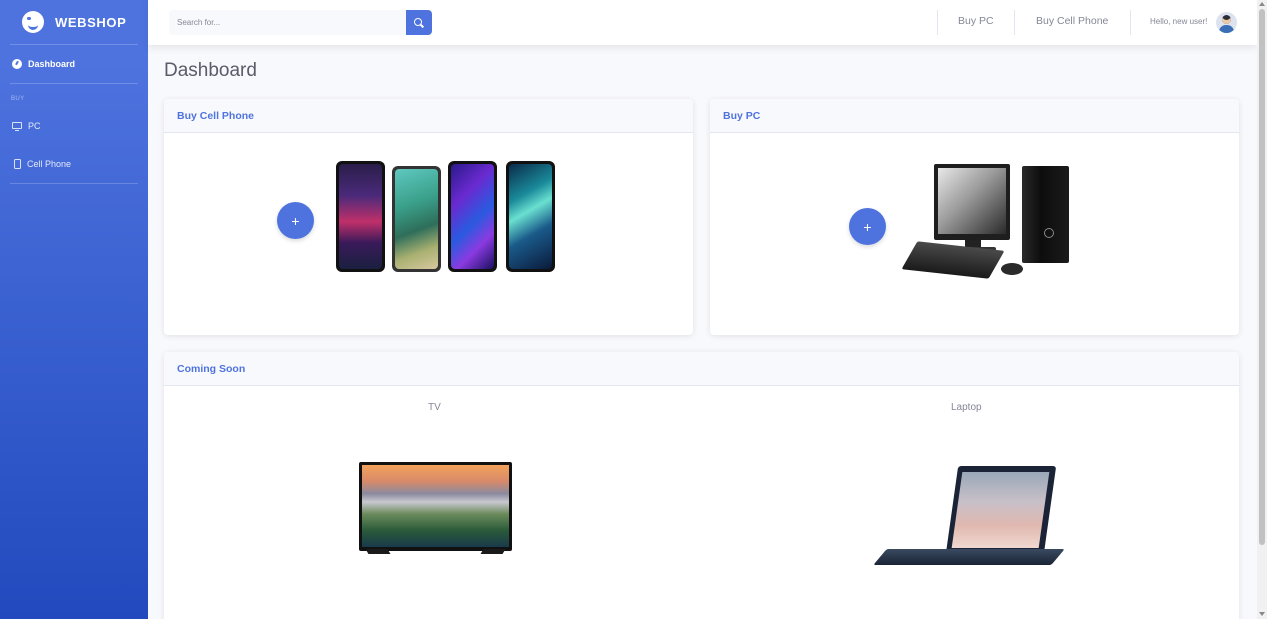  I want to click on sidebar-heading: BUY, so click(18, 99).